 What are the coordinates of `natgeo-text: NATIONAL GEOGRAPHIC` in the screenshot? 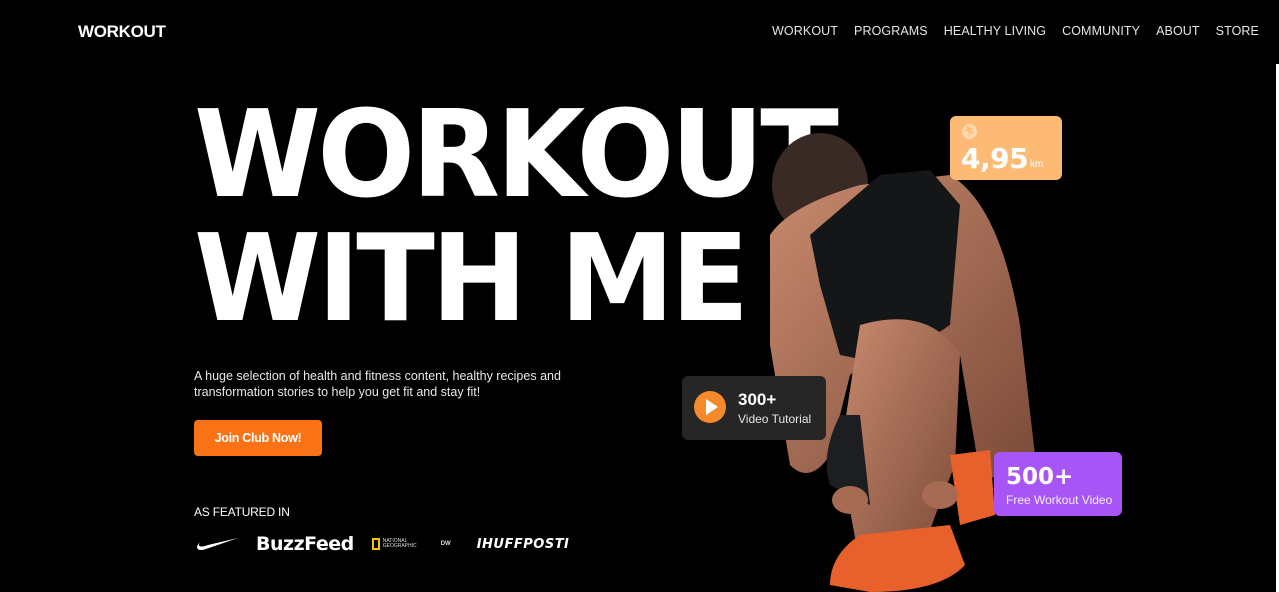 It's located at (399, 543).